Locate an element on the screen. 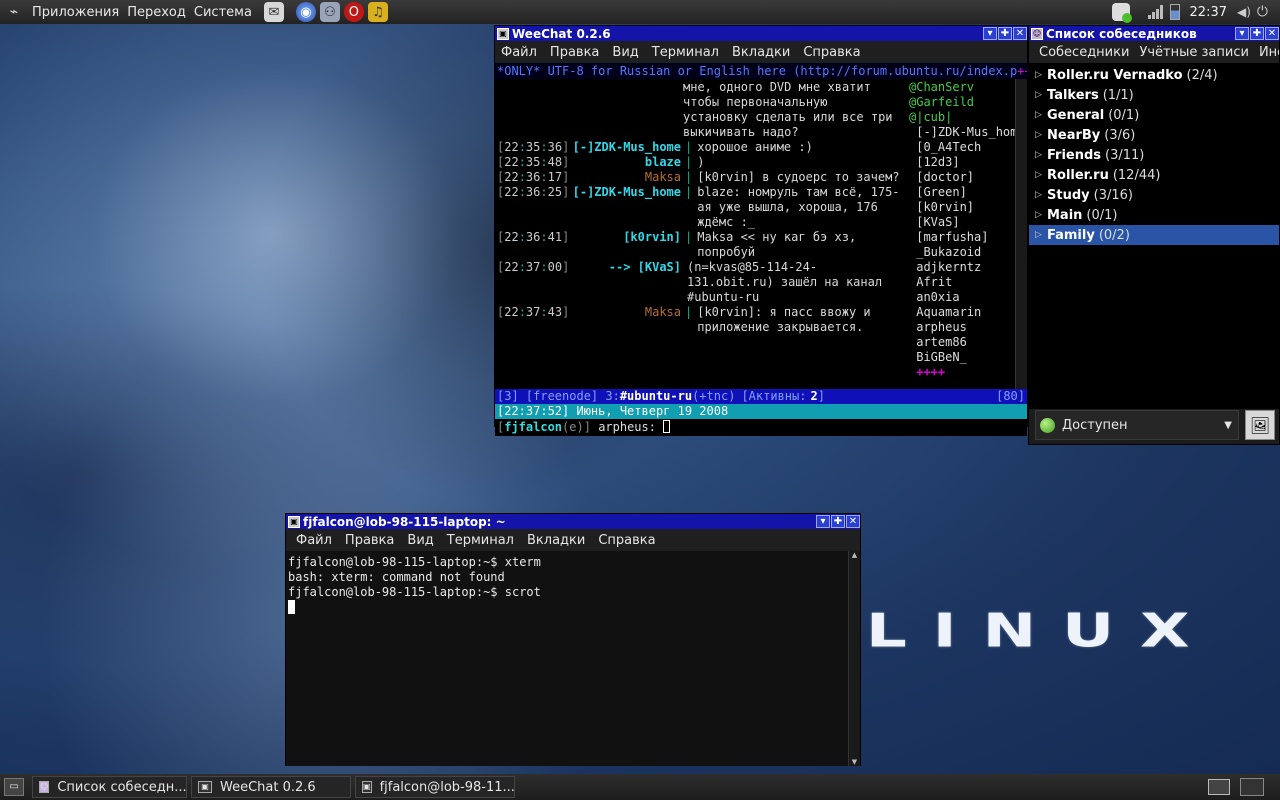 Image resolution: width=1280 pixels, height=800 pixels. nick-list-item: [12d3] is located at coordinates (962, 162).